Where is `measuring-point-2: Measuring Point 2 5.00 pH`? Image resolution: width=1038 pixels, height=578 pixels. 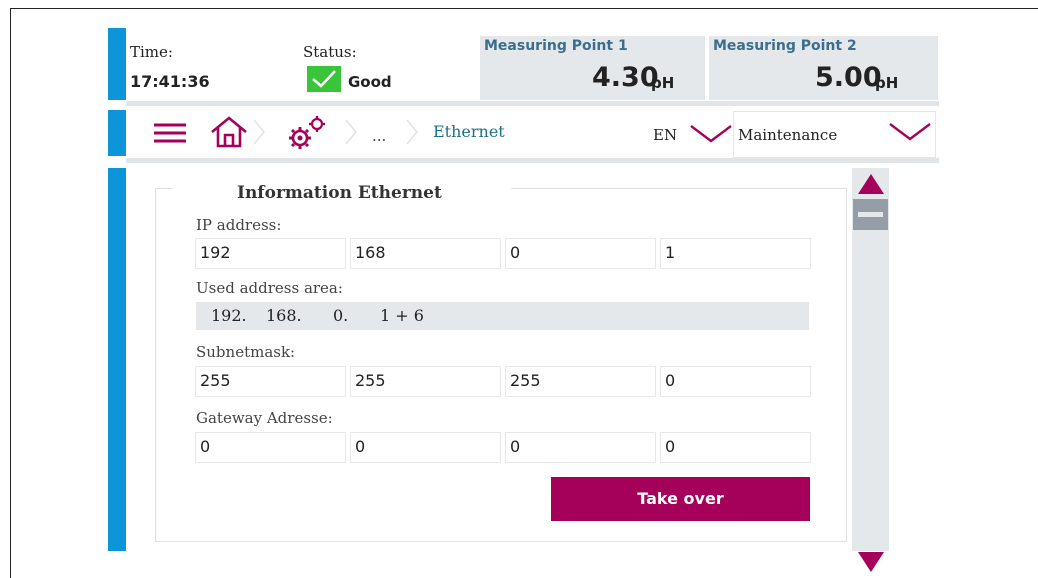
measuring-point-2: Measuring Point 2 5.00 pH is located at coordinates (823, 68).